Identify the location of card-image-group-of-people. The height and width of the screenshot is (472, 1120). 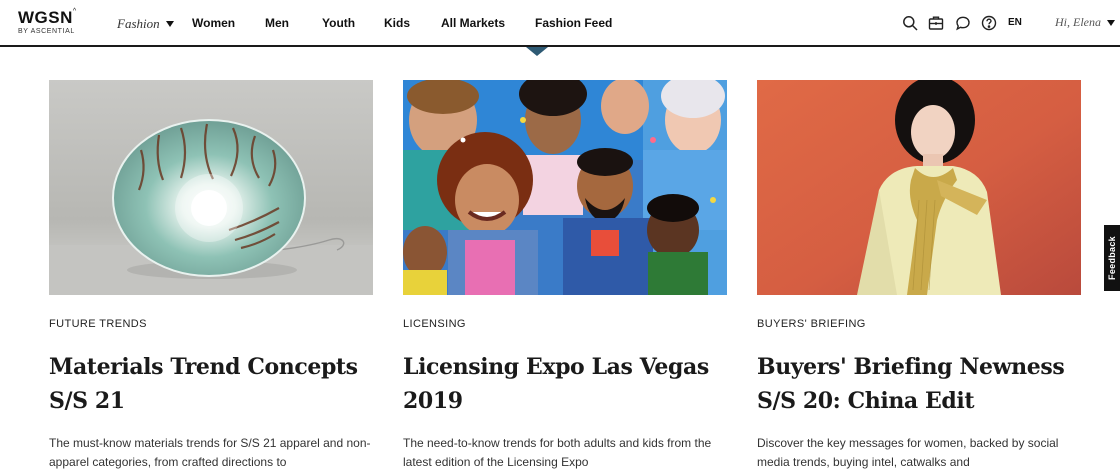
(565, 187).